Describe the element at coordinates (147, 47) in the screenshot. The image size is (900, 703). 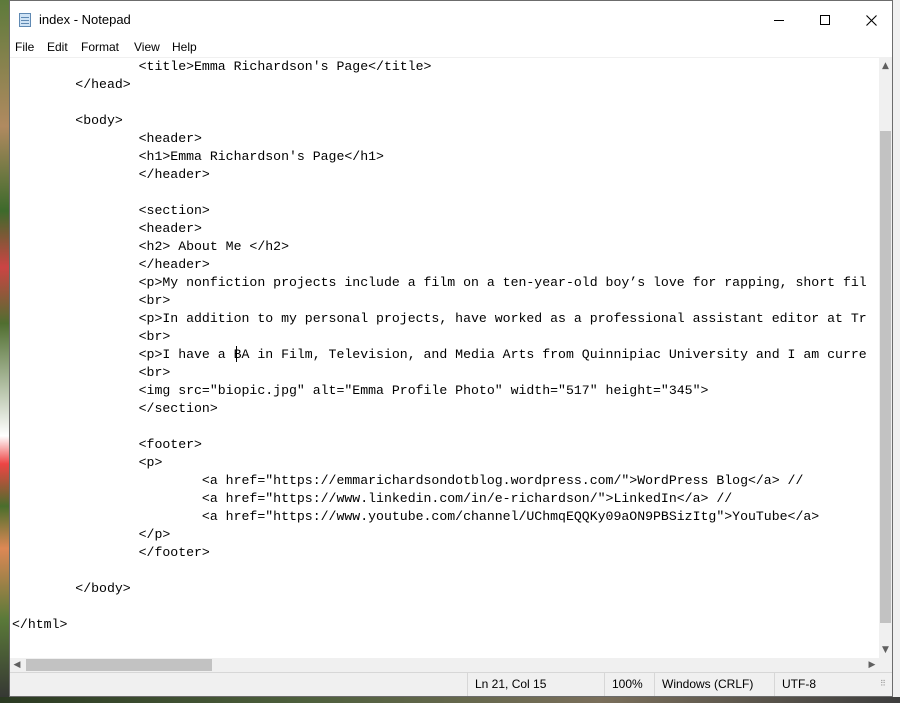
I see `menu-view: View` at that location.